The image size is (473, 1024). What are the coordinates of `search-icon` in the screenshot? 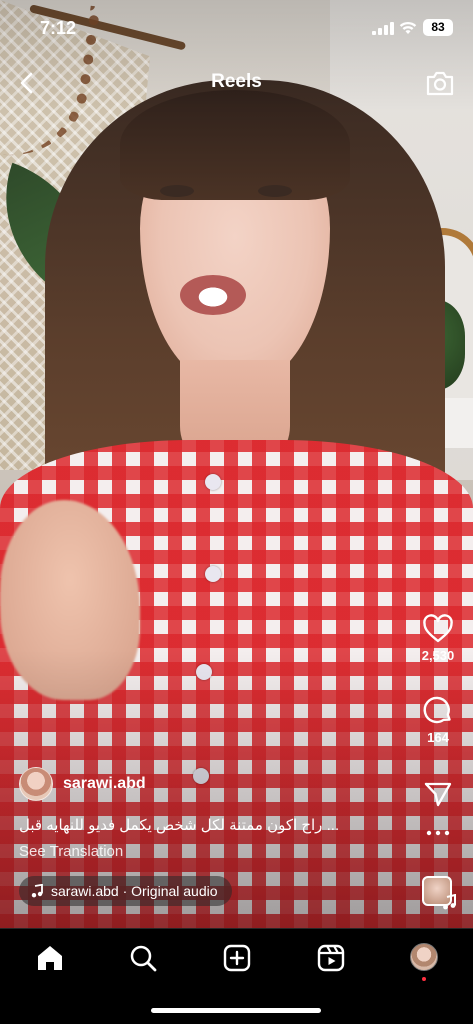 It's located at (143, 958).